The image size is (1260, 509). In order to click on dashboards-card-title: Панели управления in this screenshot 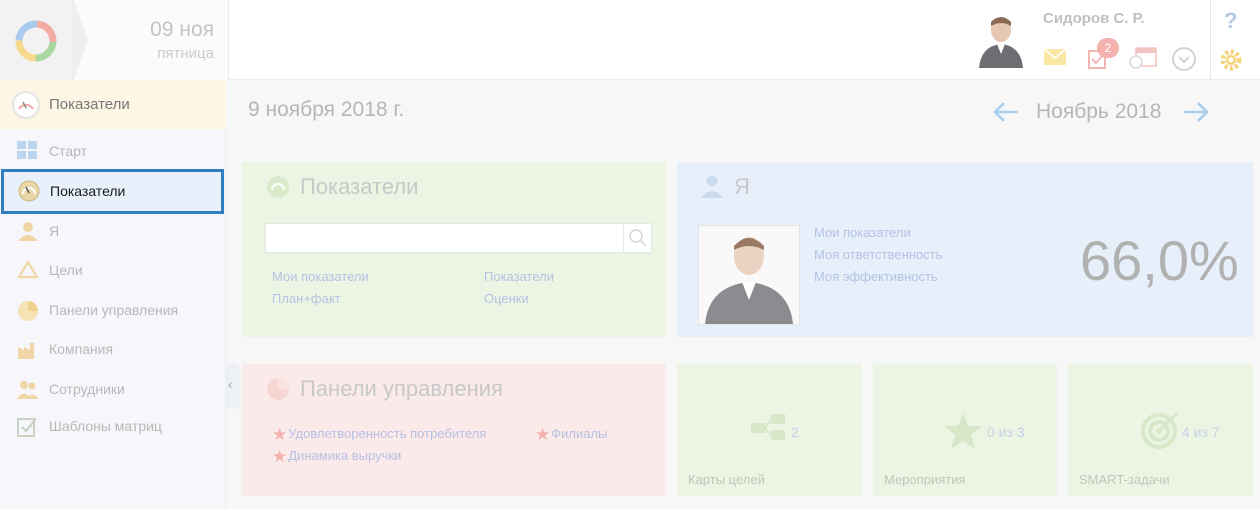, I will do `click(401, 388)`.